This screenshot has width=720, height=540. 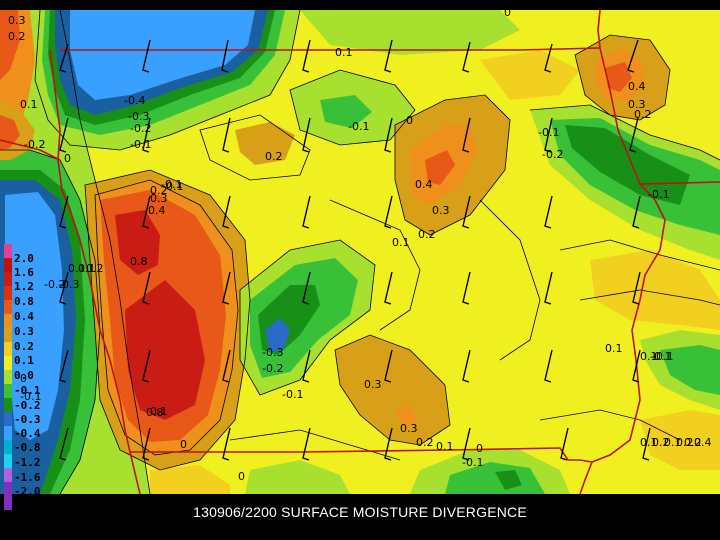 What do you see at coordinates (27, 405) in the screenshot?
I see `legend-label: -0.2` at bounding box center [27, 405].